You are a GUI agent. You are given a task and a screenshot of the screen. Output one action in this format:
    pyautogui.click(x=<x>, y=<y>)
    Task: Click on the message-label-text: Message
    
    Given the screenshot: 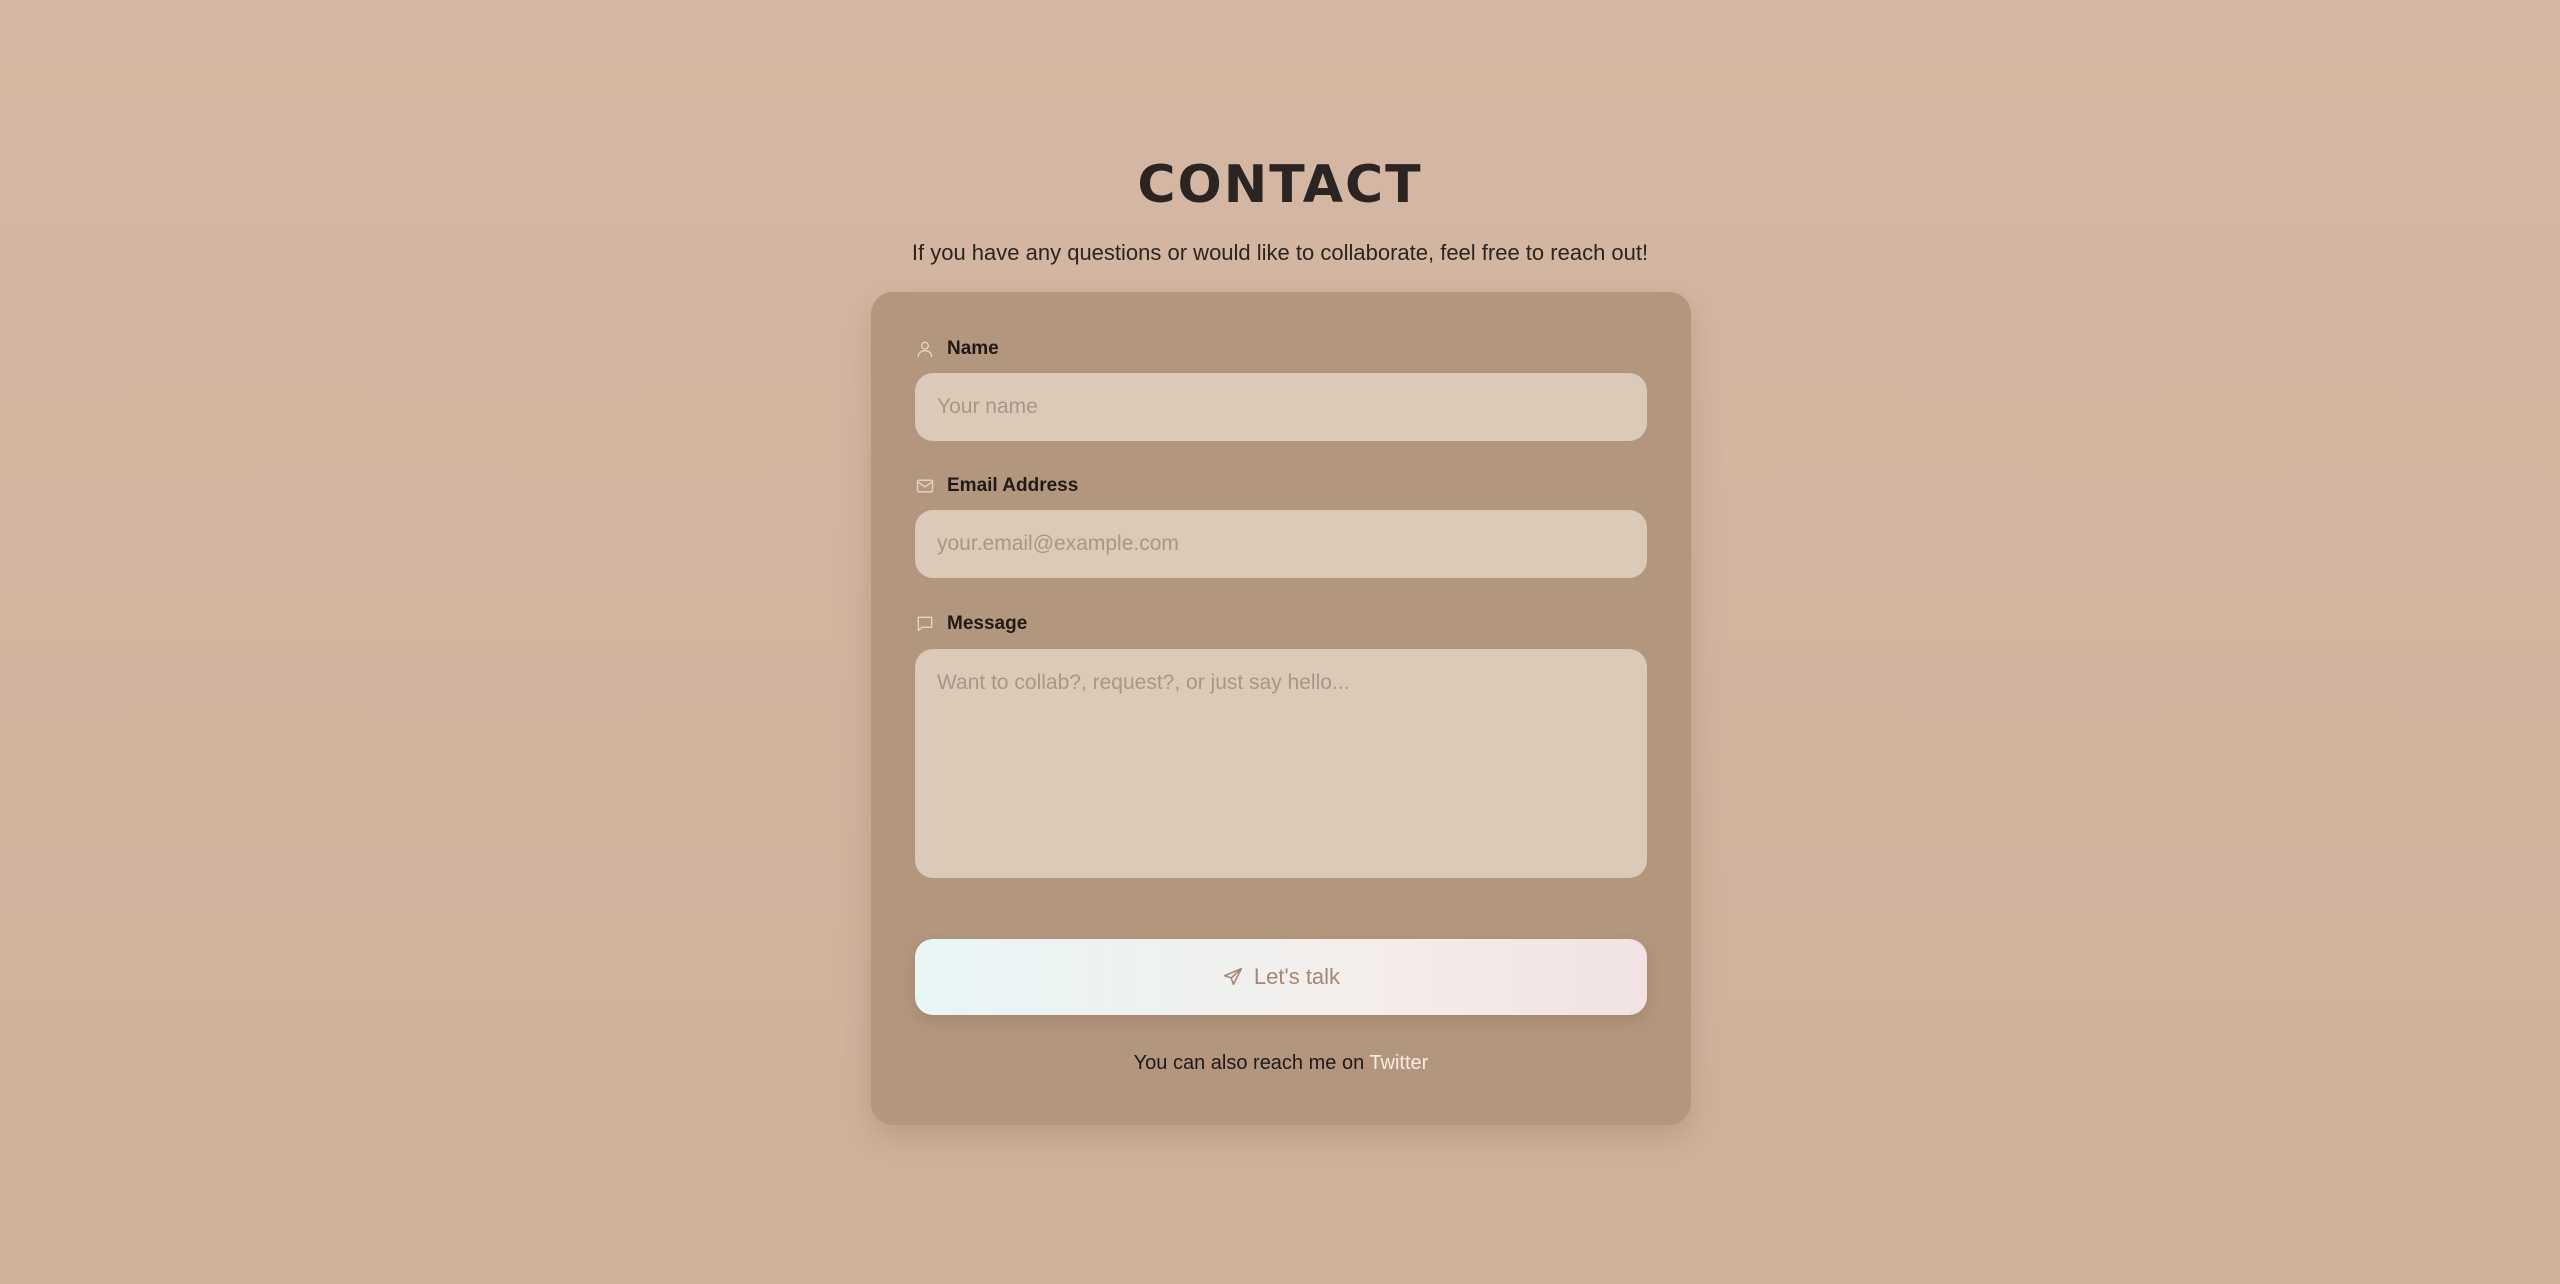 What is the action you would take?
    pyautogui.click(x=987, y=623)
    